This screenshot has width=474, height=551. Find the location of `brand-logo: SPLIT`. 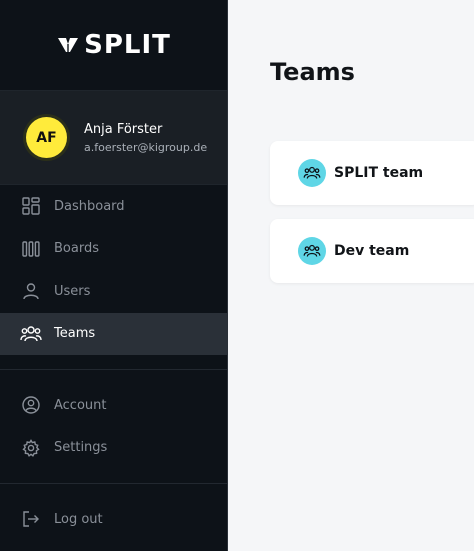

brand-logo: SPLIT is located at coordinates (113, 45).